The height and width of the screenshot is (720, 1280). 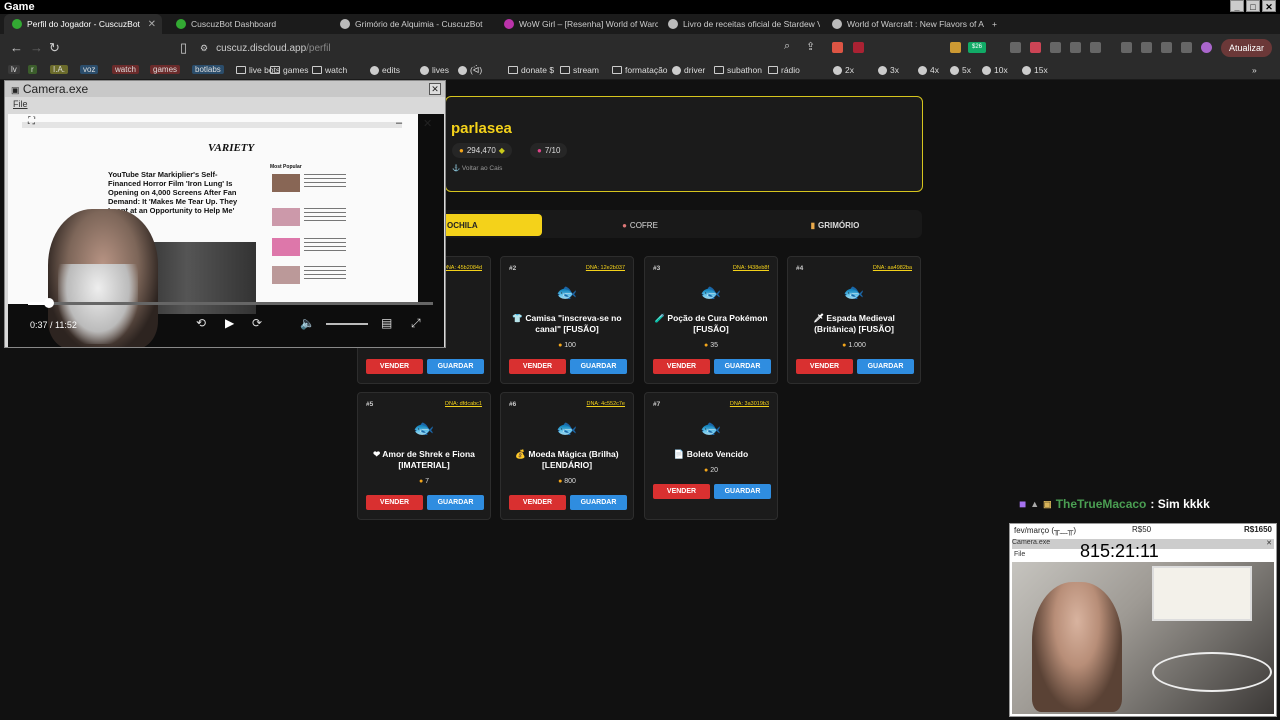 What do you see at coordinates (837, 47) in the screenshot?
I see `brave-shield-icon` at bounding box center [837, 47].